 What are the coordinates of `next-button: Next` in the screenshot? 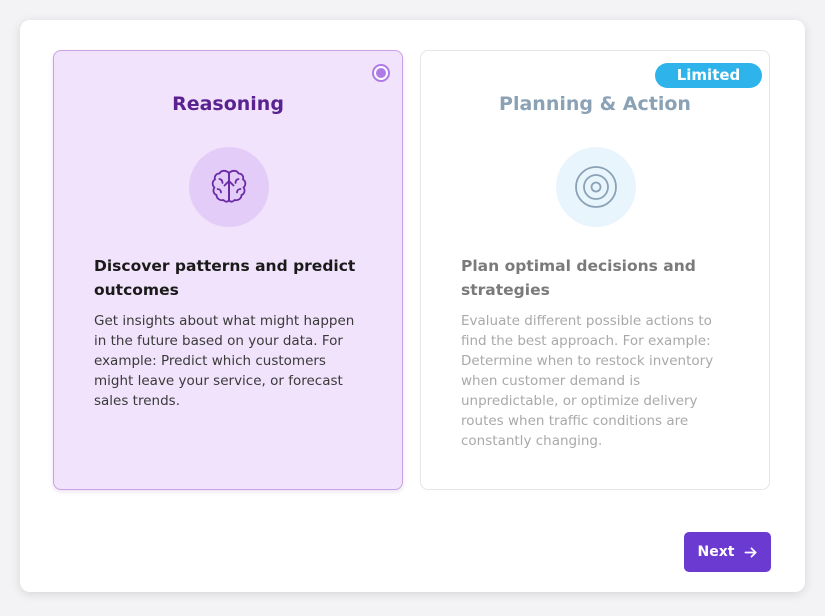 It's located at (727, 552).